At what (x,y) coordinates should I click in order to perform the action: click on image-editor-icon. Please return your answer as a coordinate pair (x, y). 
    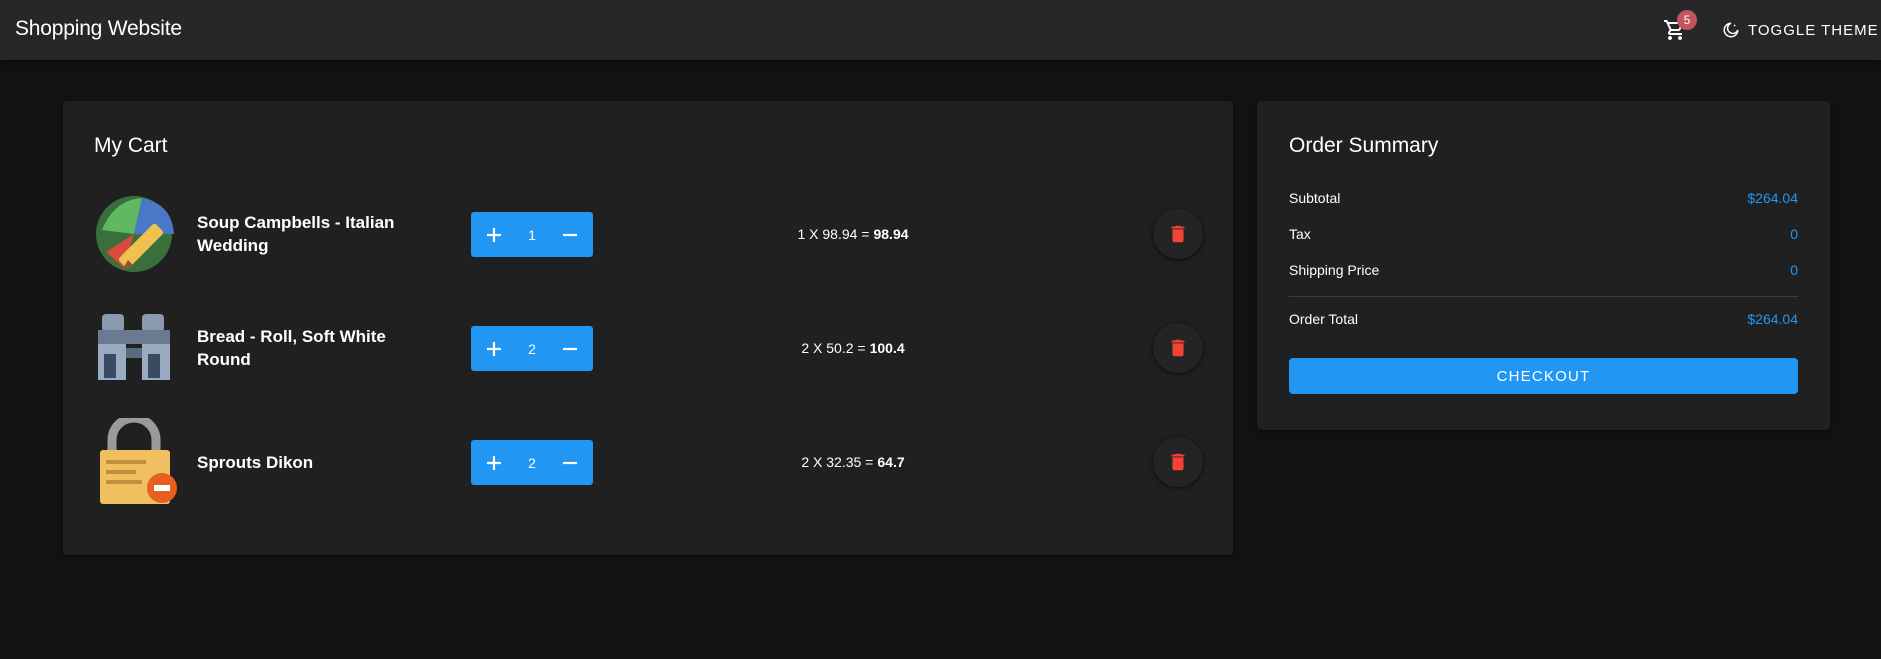
    Looking at the image, I should click on (138, 234).